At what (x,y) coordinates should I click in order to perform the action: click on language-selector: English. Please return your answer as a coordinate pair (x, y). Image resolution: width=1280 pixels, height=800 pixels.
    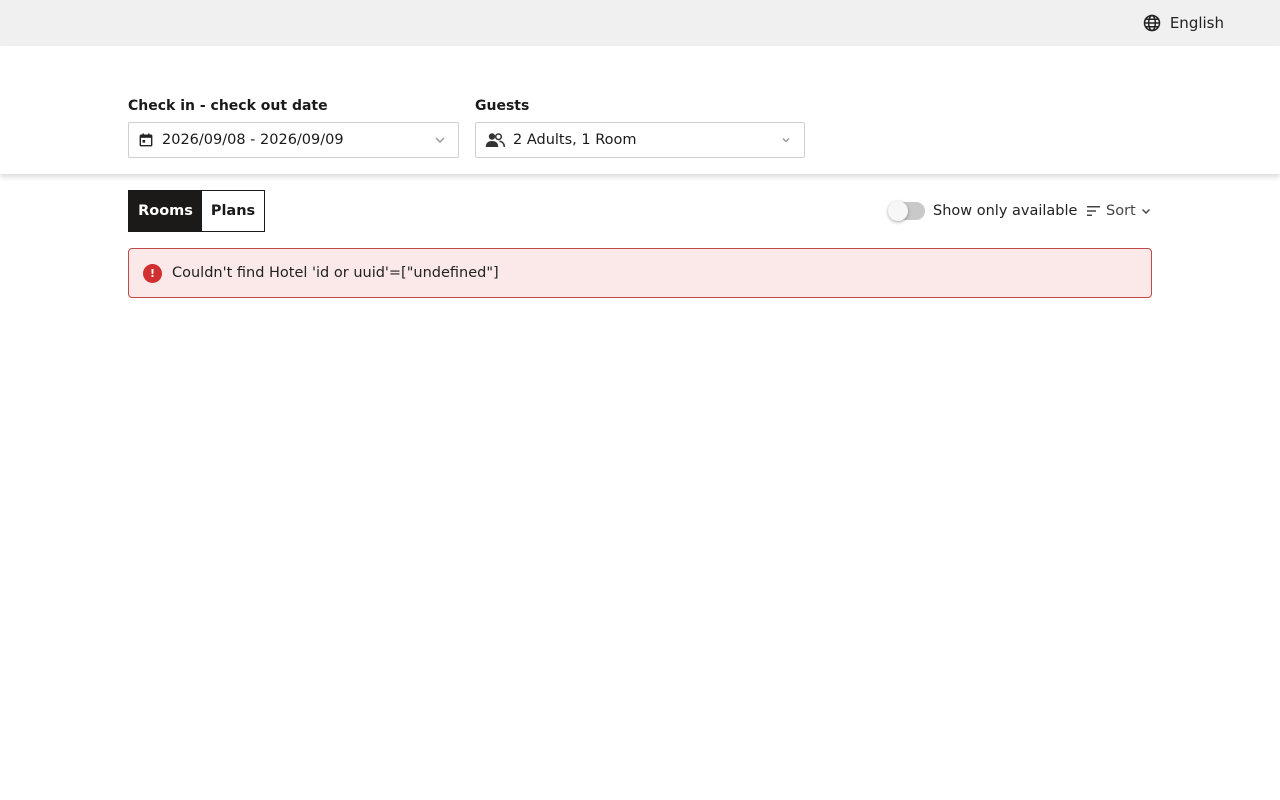
    Looking at the image, I should click on (1183, 23).